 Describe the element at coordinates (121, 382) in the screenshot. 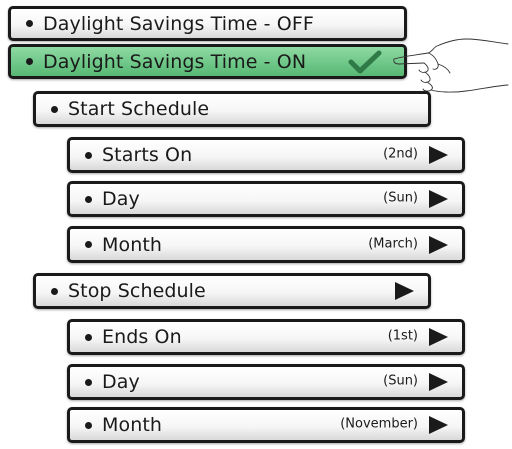

I see `stop-day-label: Day` at that location.